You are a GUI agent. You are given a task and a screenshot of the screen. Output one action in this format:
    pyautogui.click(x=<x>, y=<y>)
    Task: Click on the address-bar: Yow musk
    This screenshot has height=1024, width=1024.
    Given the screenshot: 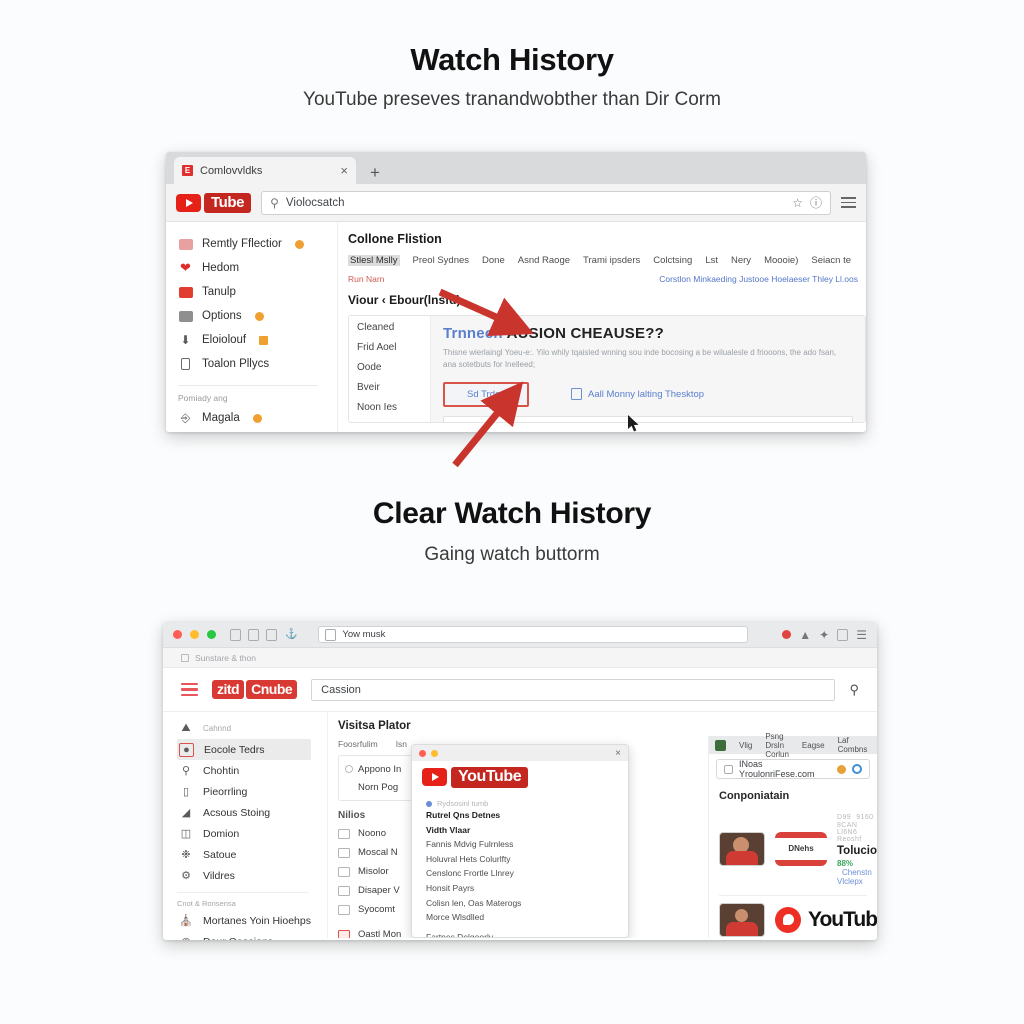 What is the action you would take?
    pyautogui.click(x=533, y=634)
    